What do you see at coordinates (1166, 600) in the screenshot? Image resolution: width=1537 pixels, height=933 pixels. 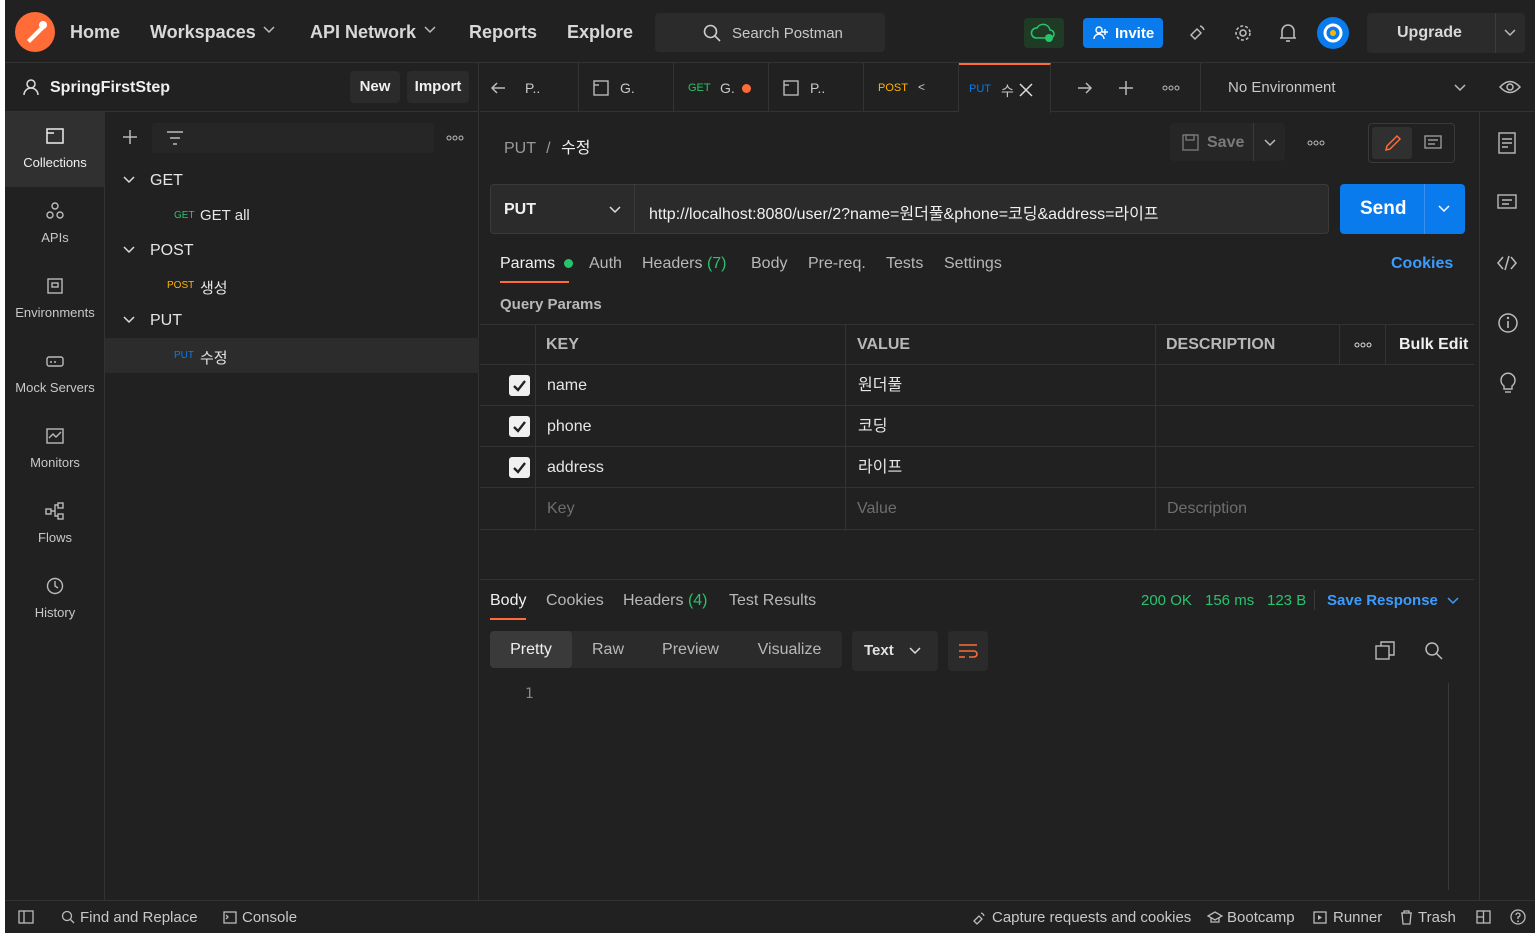 I see `status-code: 200 OK` at bounding box center [1166, 600].